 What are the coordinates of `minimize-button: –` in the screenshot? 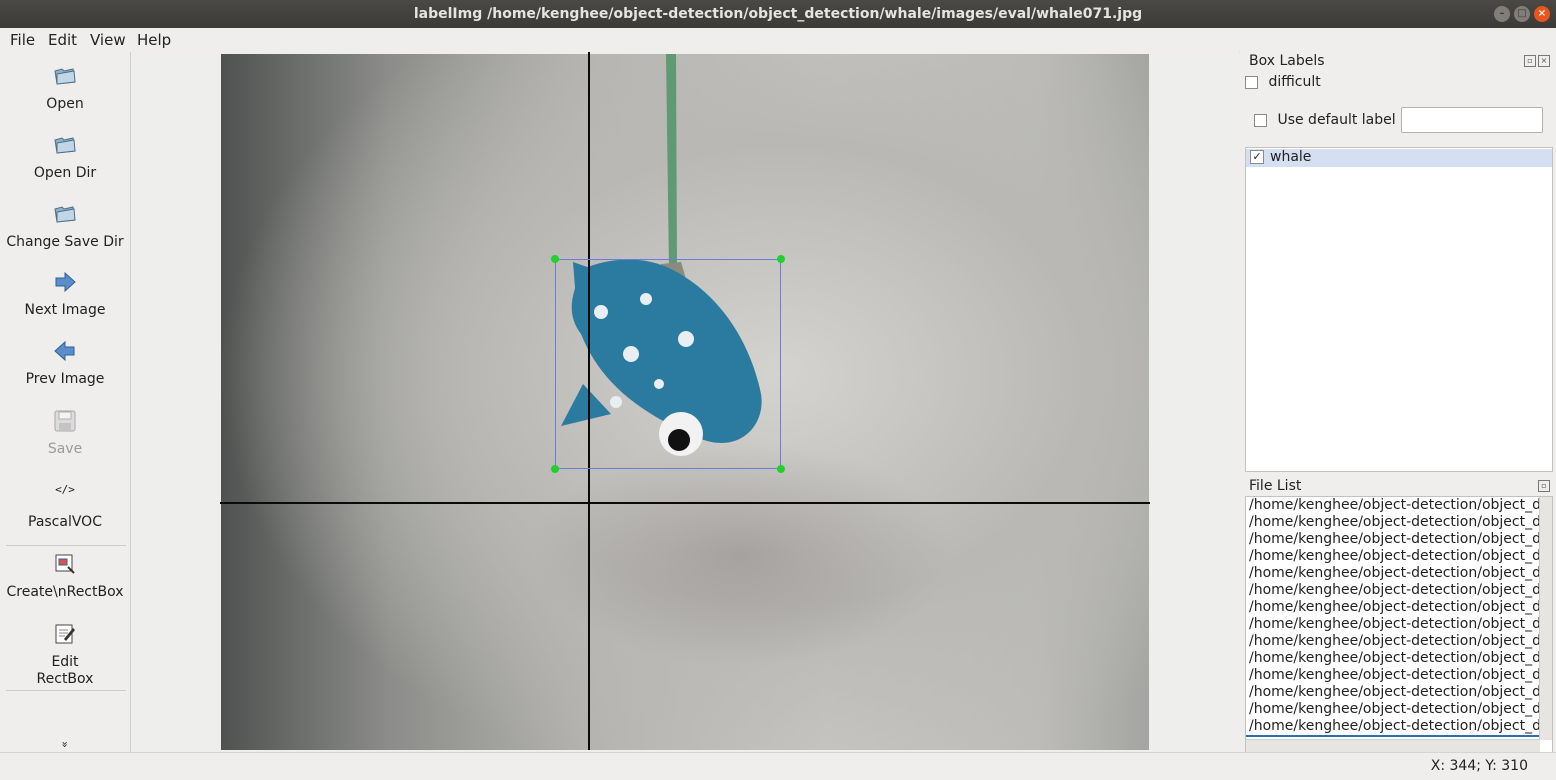 It's located at (1502, 14).